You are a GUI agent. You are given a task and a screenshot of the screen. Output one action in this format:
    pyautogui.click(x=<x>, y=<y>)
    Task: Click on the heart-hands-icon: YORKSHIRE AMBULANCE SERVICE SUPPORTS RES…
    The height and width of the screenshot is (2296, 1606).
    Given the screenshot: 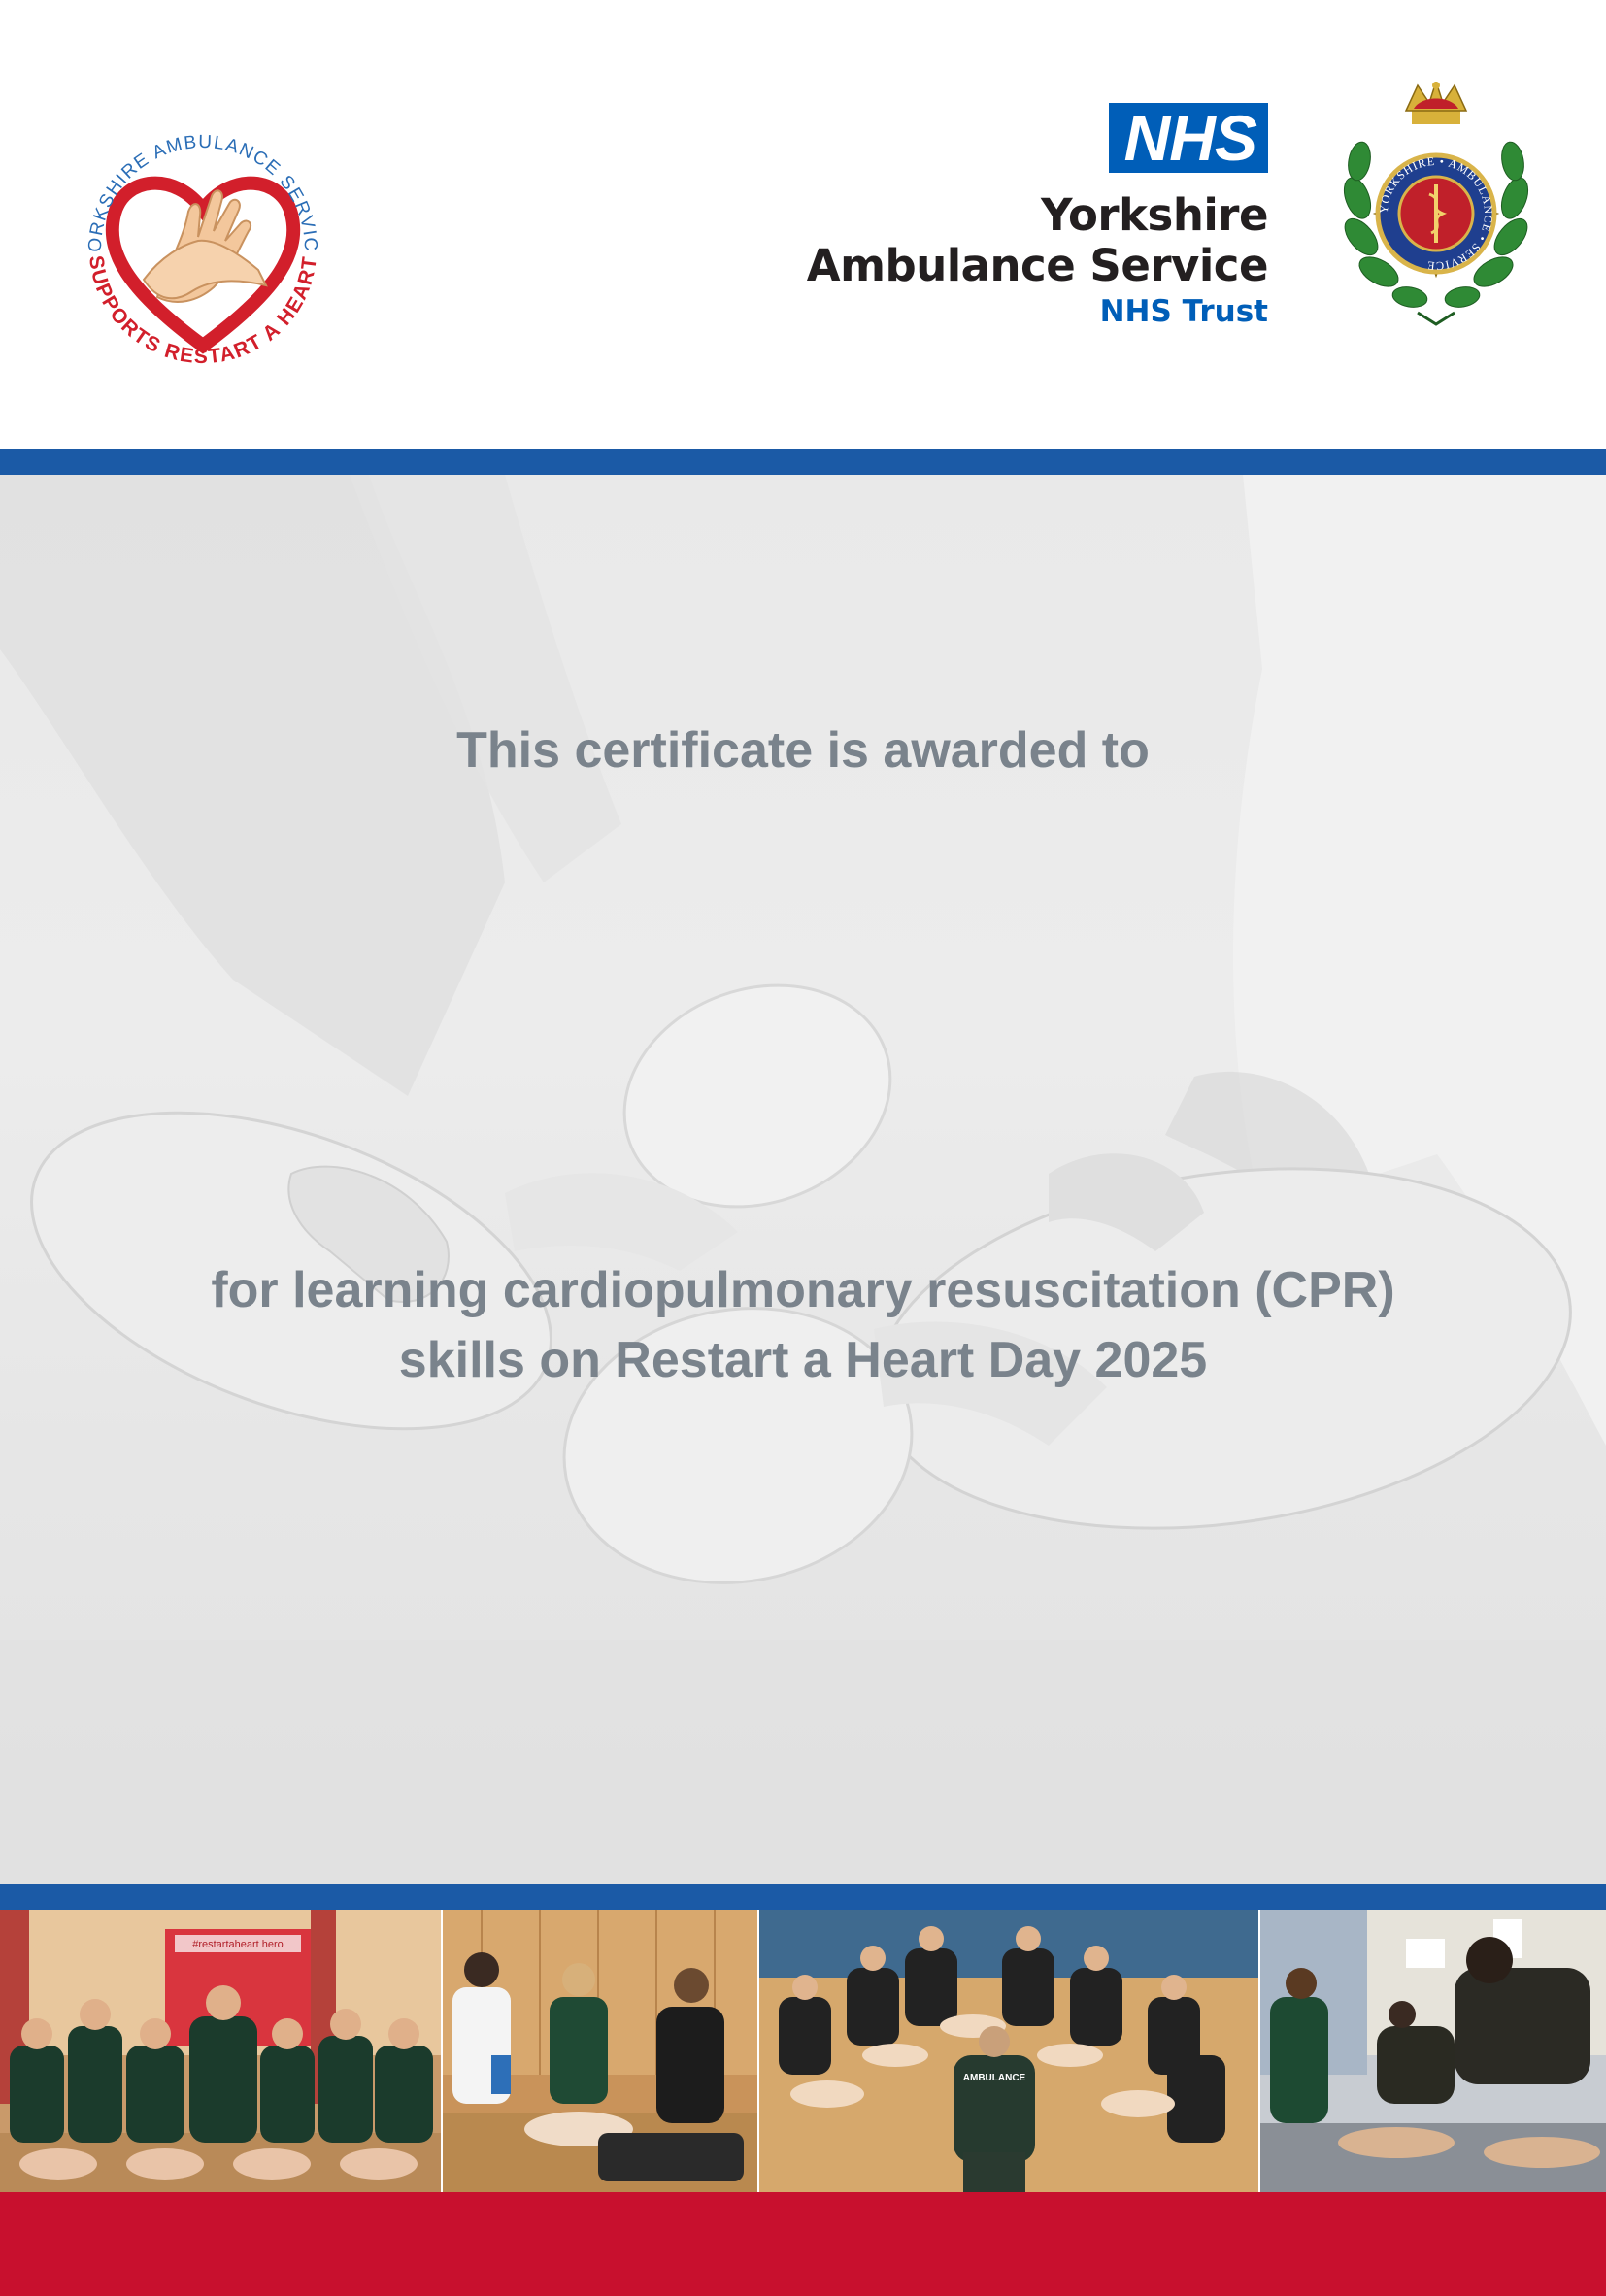 What is the action you would take?
    pyautogui.click(x=190, y=233)
    